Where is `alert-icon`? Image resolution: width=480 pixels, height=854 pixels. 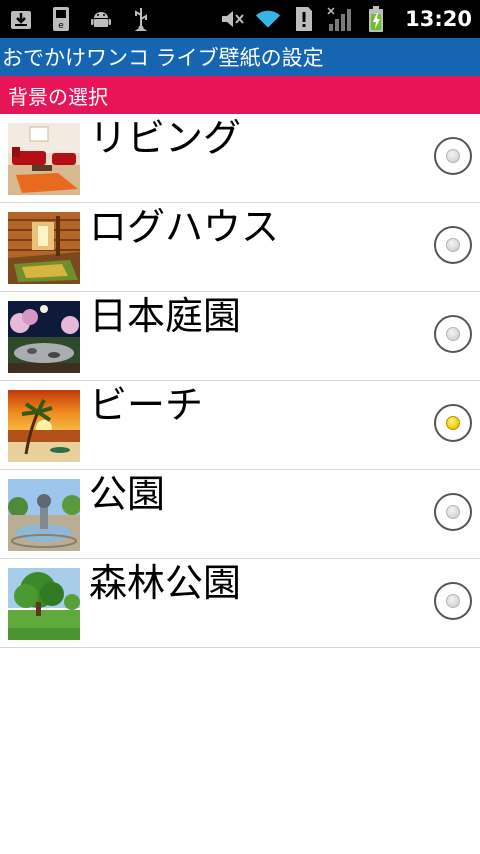 alert-icon is located at coordinates (304, 19).